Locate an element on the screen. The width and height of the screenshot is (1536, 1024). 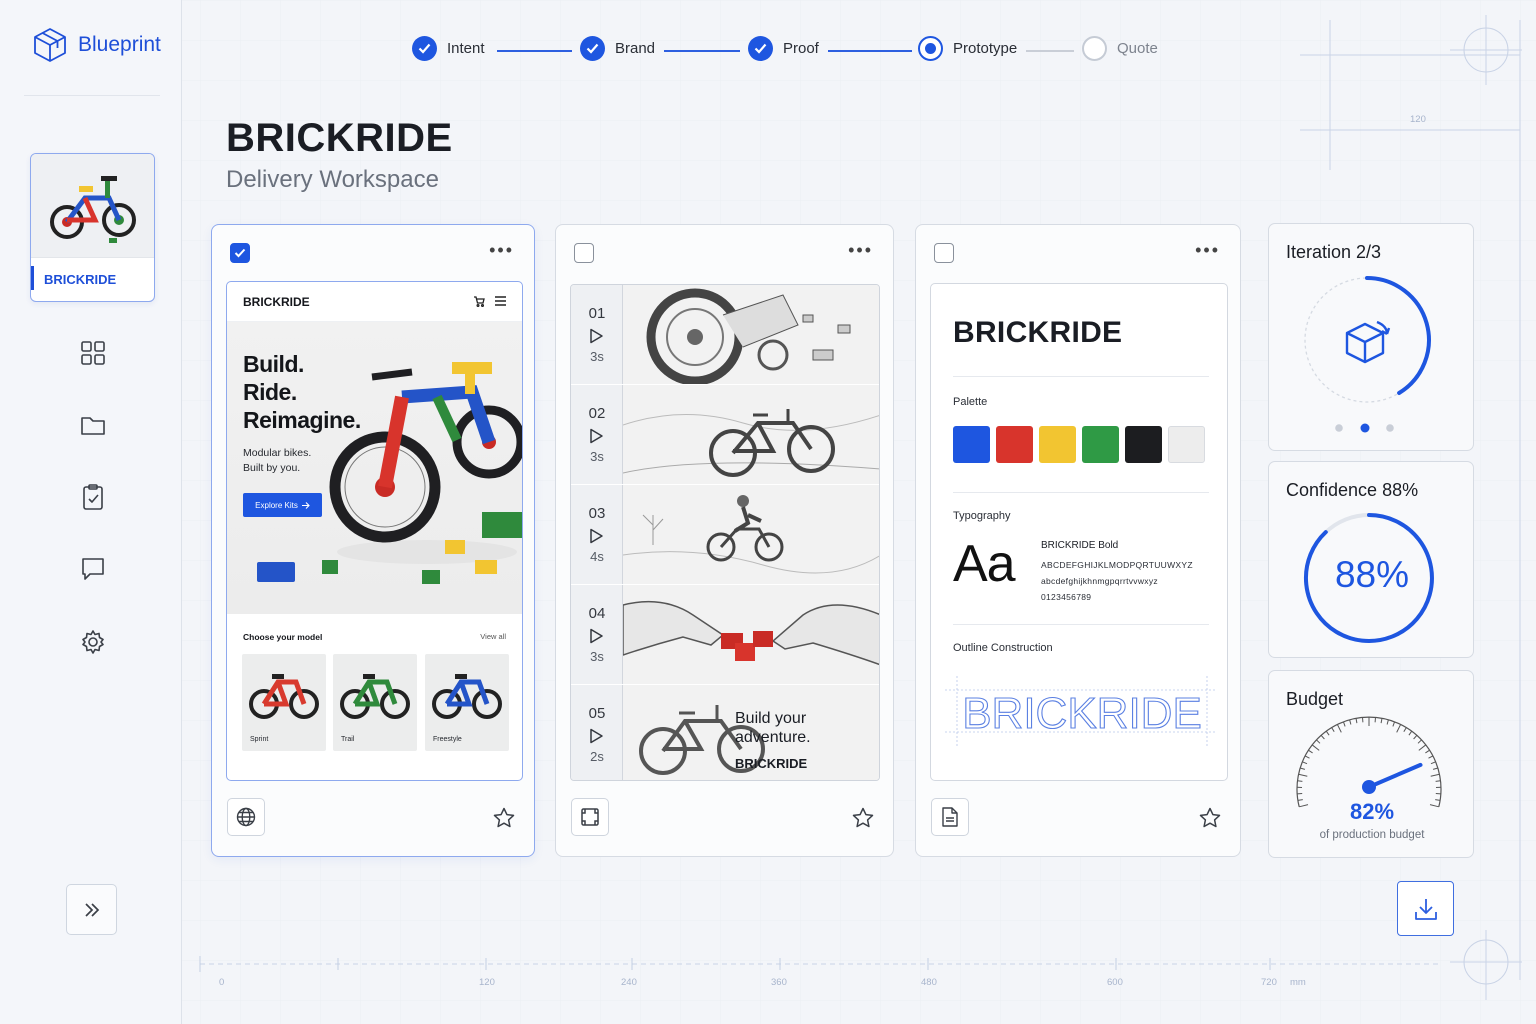
sidebar: Blueprint BRICKRIDE is located at coordinates (91, 512).